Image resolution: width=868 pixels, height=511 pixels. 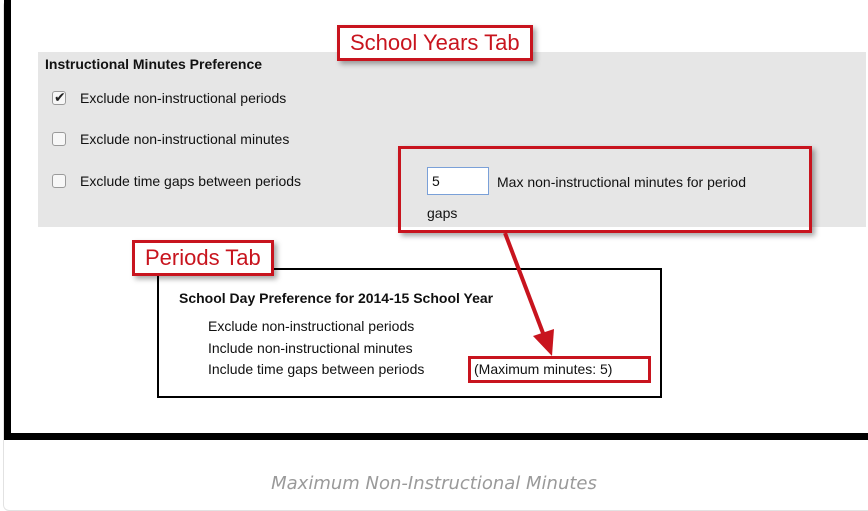 What do you see at coordinates (183, 98) in the screenshot?
I see `option-exclude-periods-label: Exclude non-instructional periods` at bounding box center [183, 98].